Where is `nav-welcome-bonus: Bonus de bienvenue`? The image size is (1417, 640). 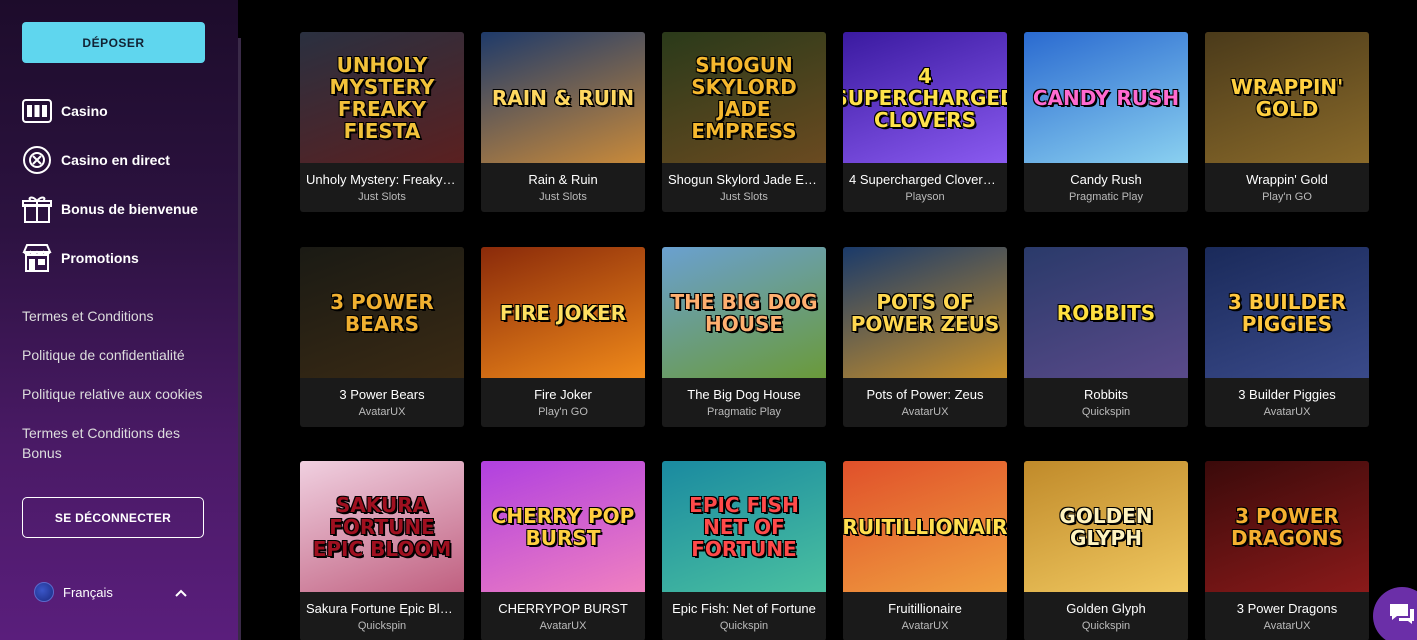
nav-welcome-bonus: Bonus de bienvenue is located at coordinates (110, 209).